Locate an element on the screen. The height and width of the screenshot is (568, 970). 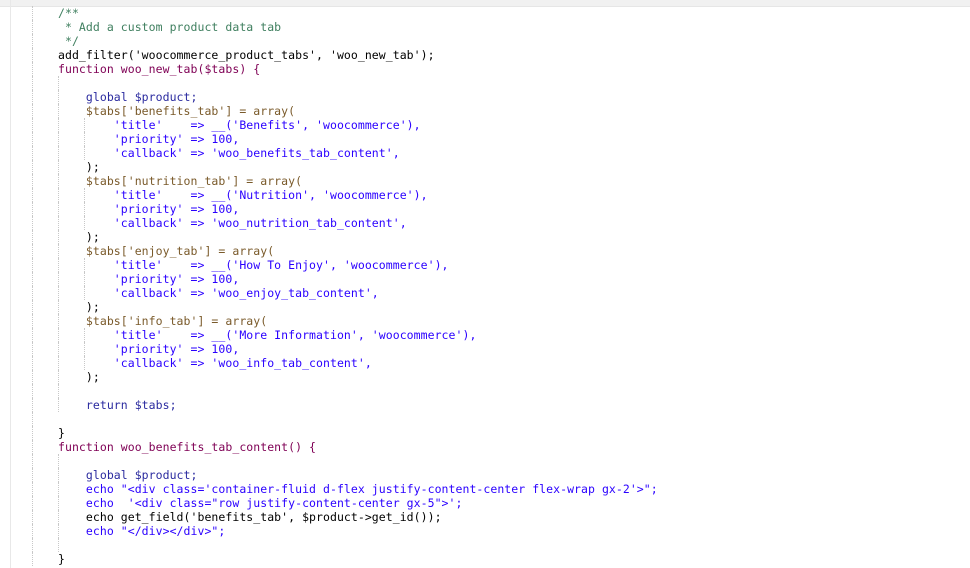
code-line-text: $tabs['enjoy_tab'] = array( is located at coordinates (166, 251).